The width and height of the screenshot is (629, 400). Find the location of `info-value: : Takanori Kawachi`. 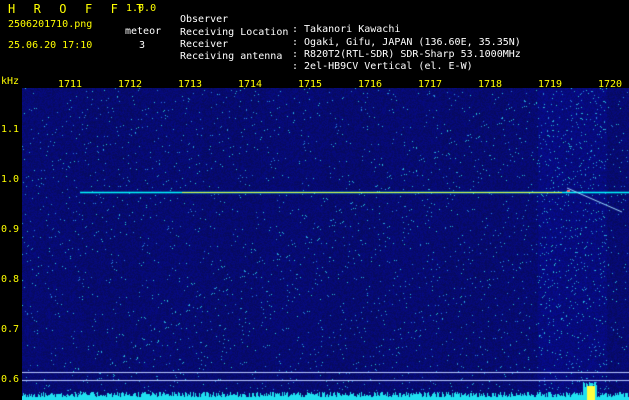

info-value: : Takanori Kawachi is located at coordinates (346, 29).